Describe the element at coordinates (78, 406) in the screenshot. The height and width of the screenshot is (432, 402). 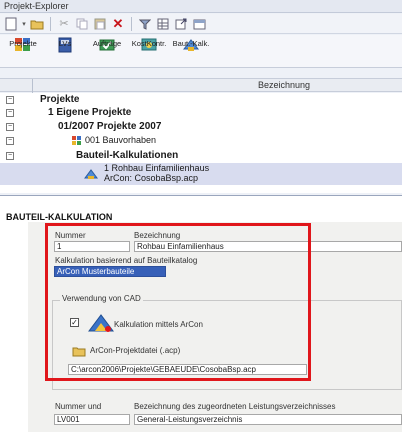
I see `lv-nummer-label: Nummer und` at that location.